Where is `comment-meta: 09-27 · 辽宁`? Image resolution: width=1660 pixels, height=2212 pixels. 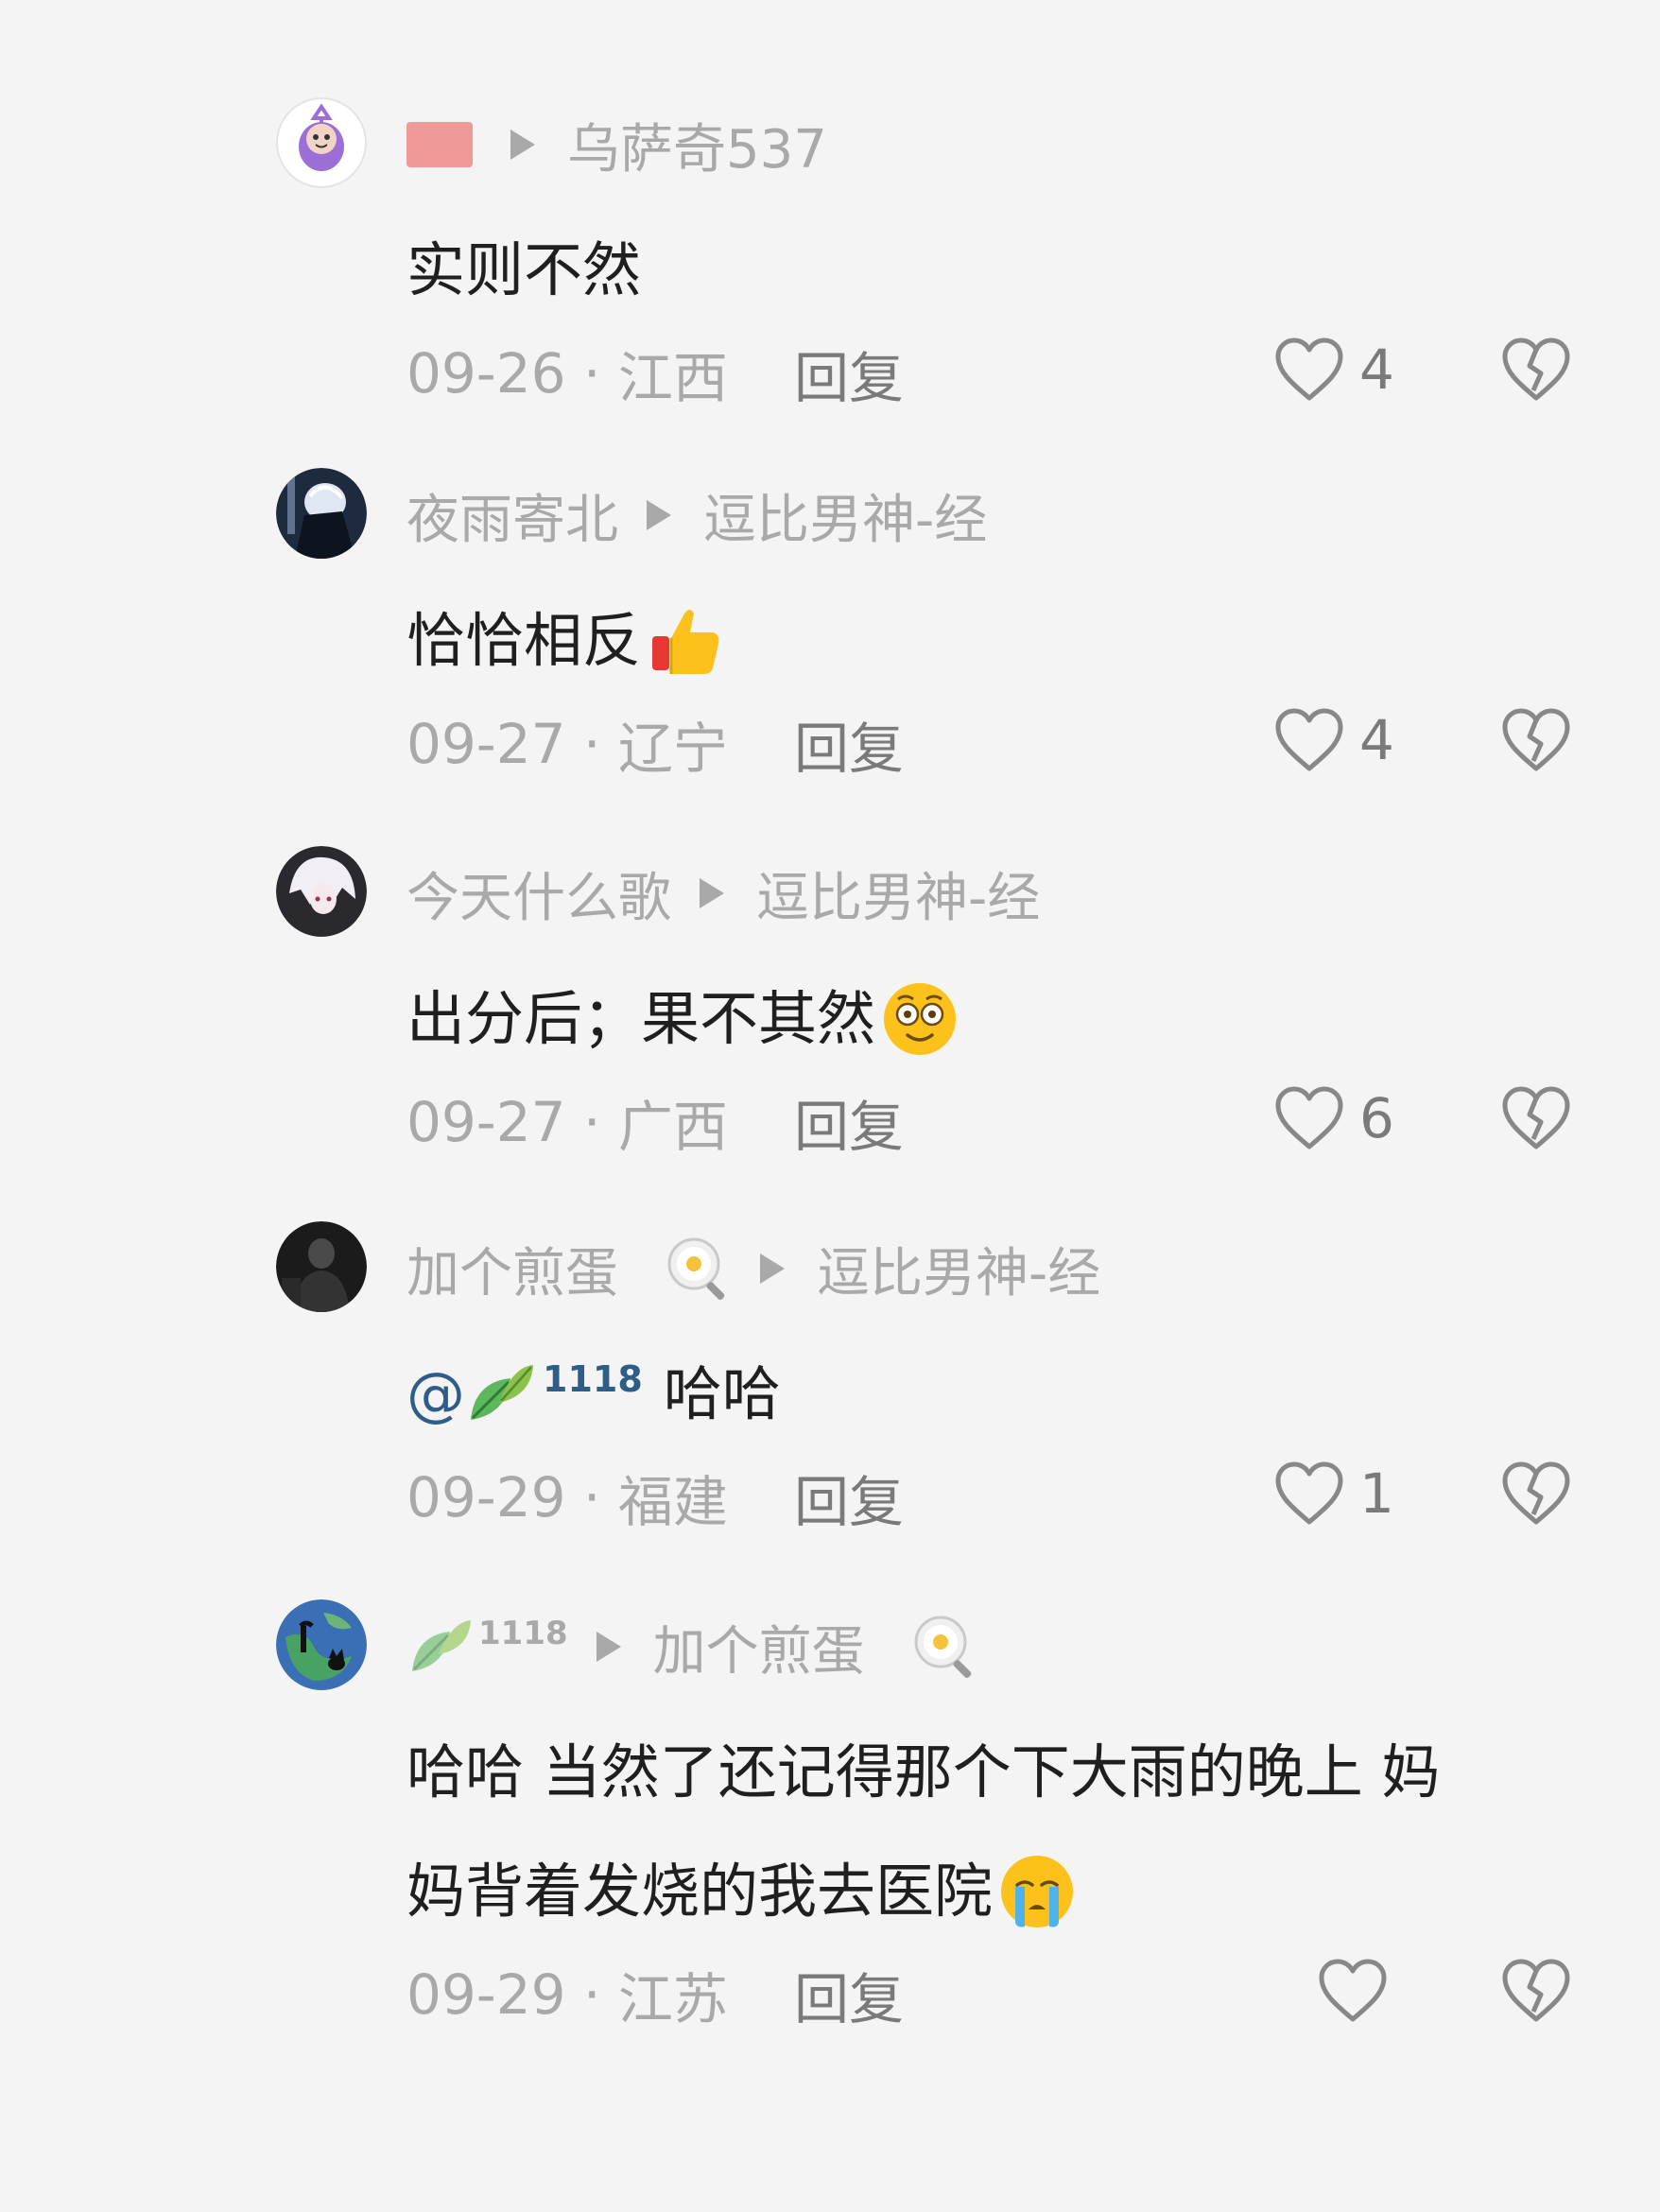
comment-meta: 09-27 · 辽宁 is located at coordinates (567, 744).